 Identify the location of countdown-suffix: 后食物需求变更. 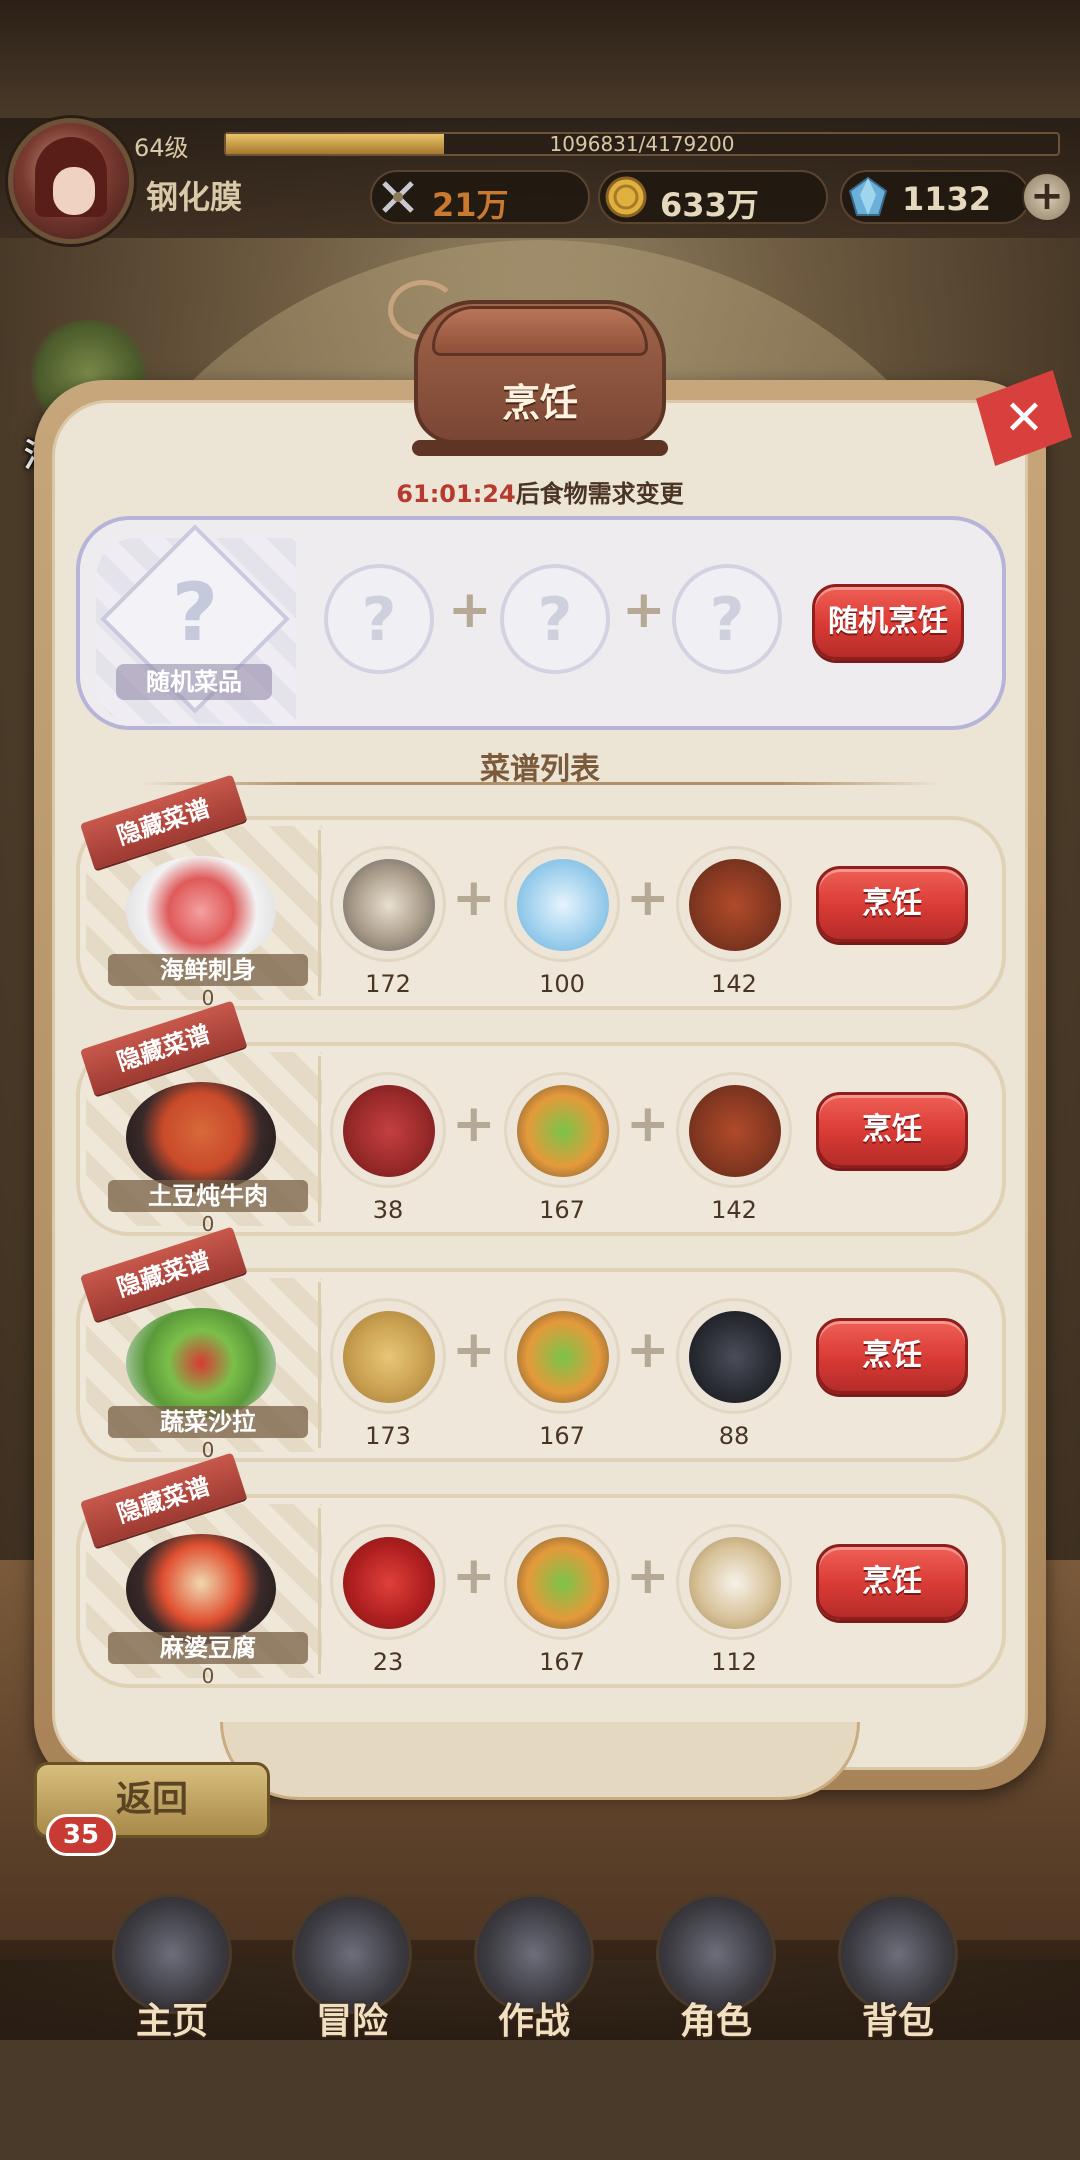
(599, 494).